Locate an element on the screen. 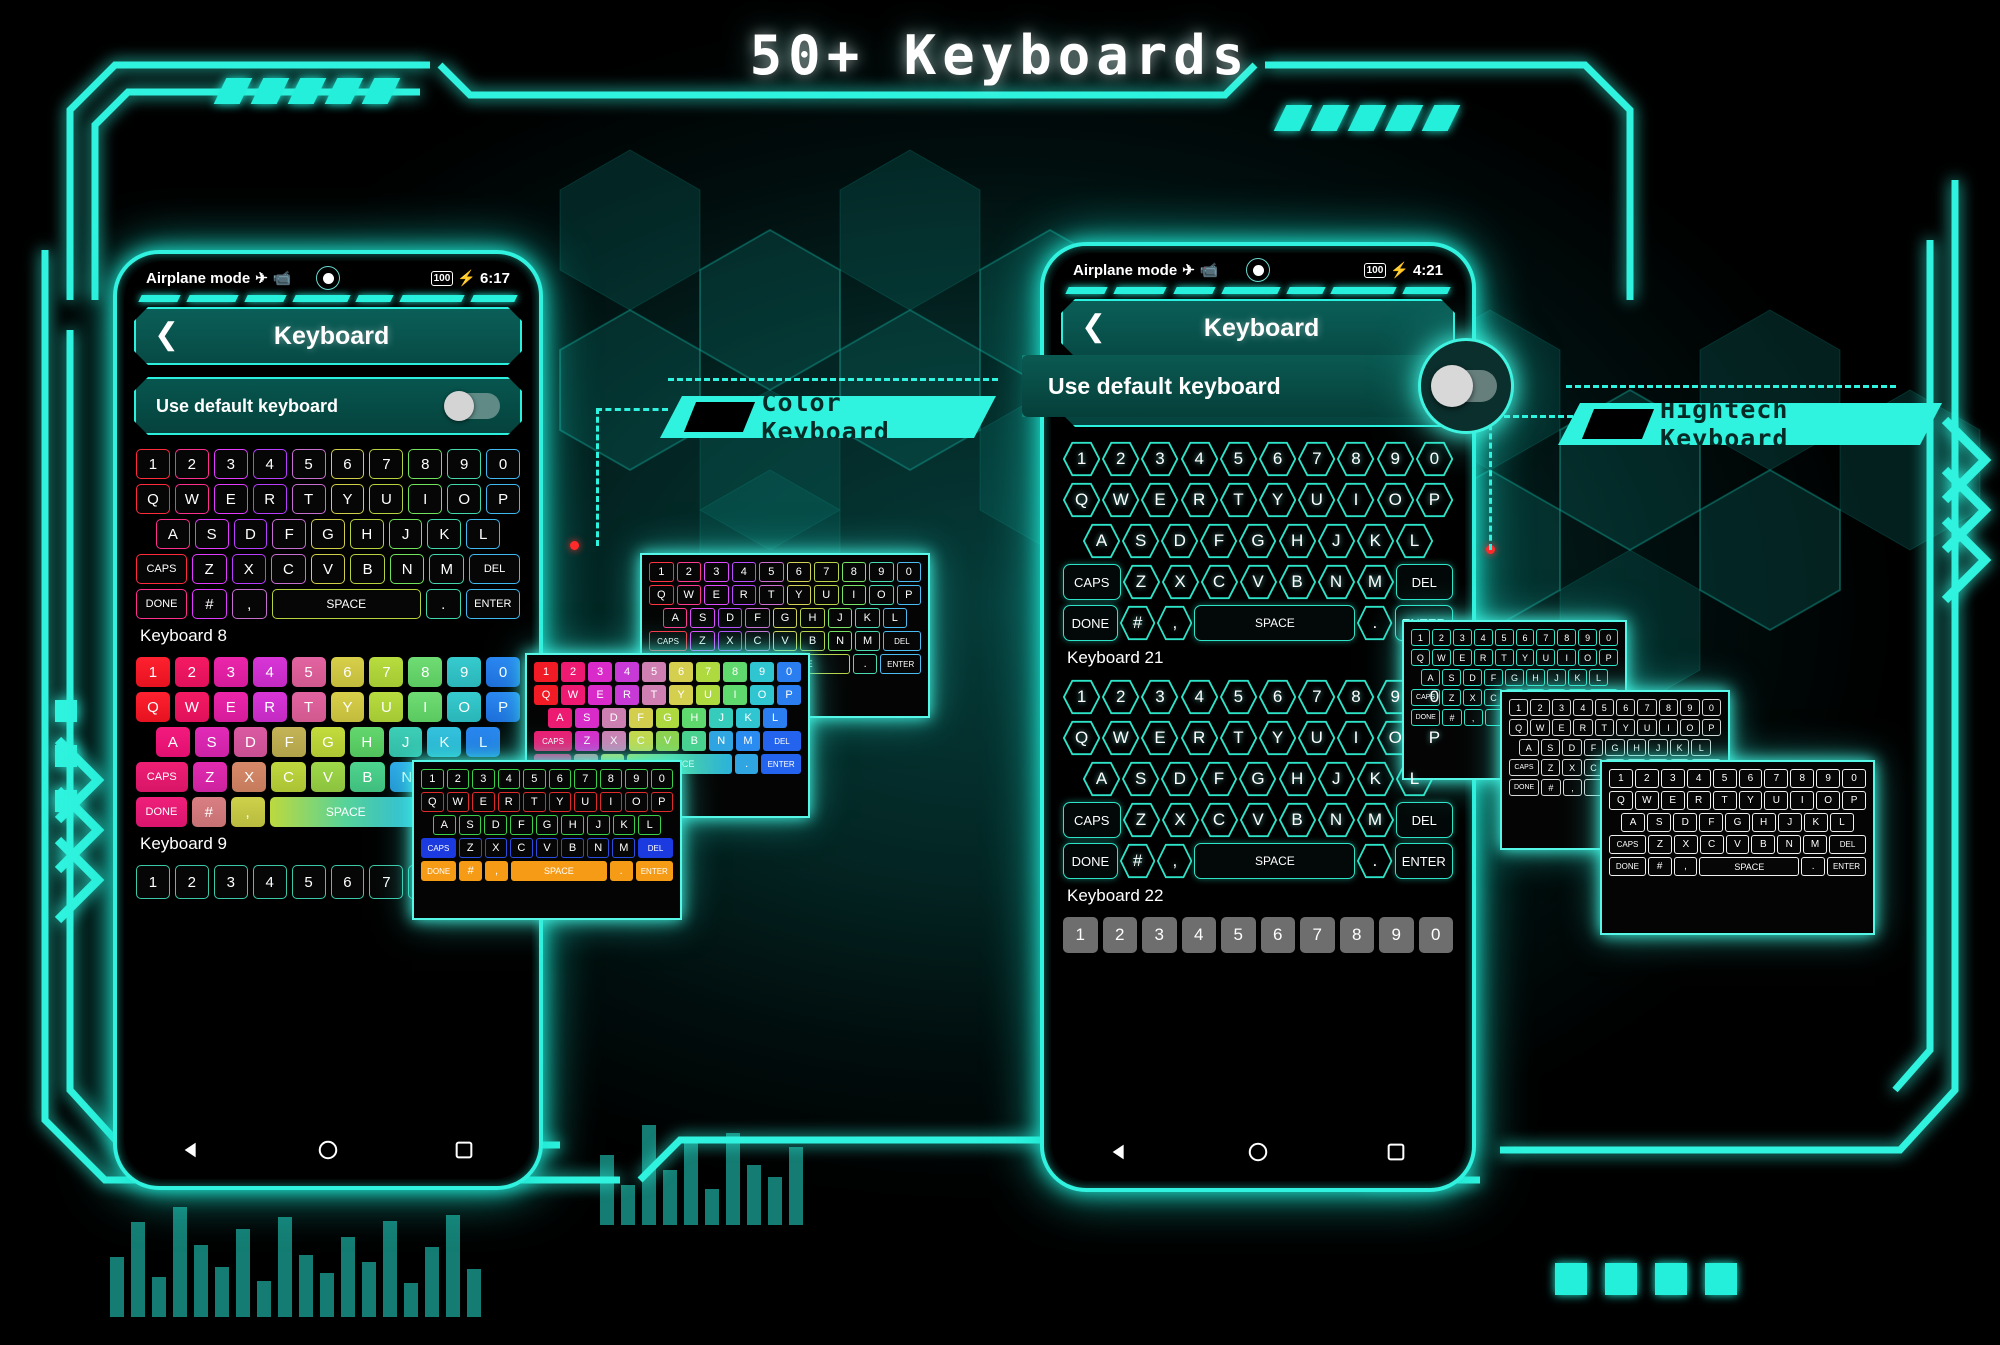 This screenshot has height=1345, width=2000. magnified-toggle is located at coordinates (1464, 386).